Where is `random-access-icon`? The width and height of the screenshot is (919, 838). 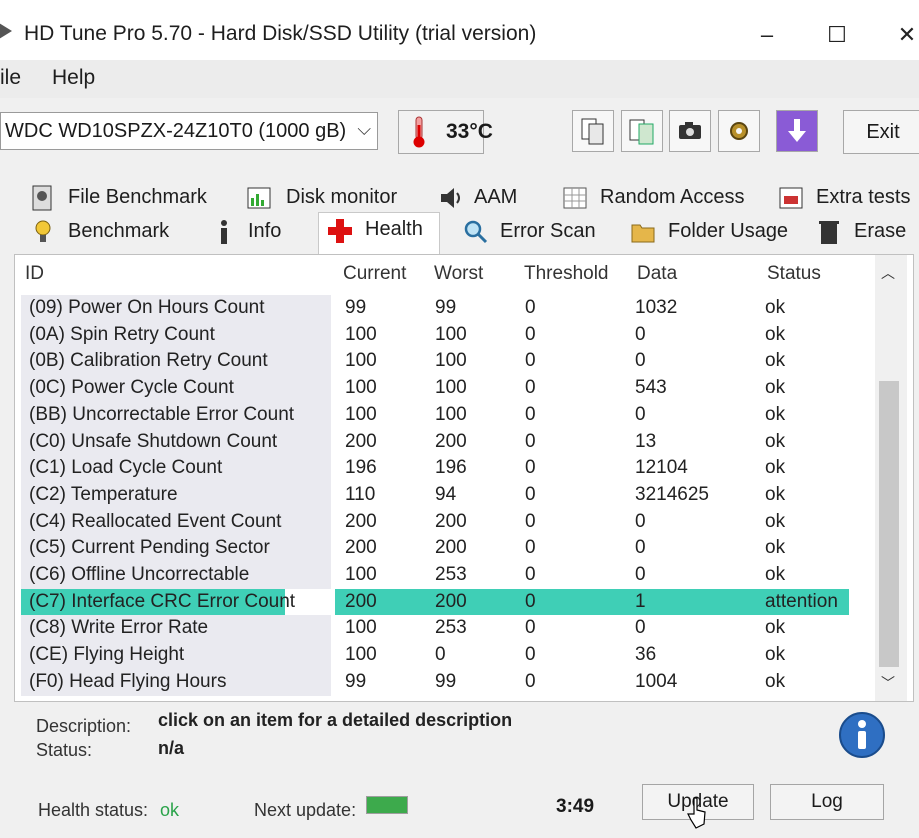
random-access-icon is located at coordinates (575, 198).